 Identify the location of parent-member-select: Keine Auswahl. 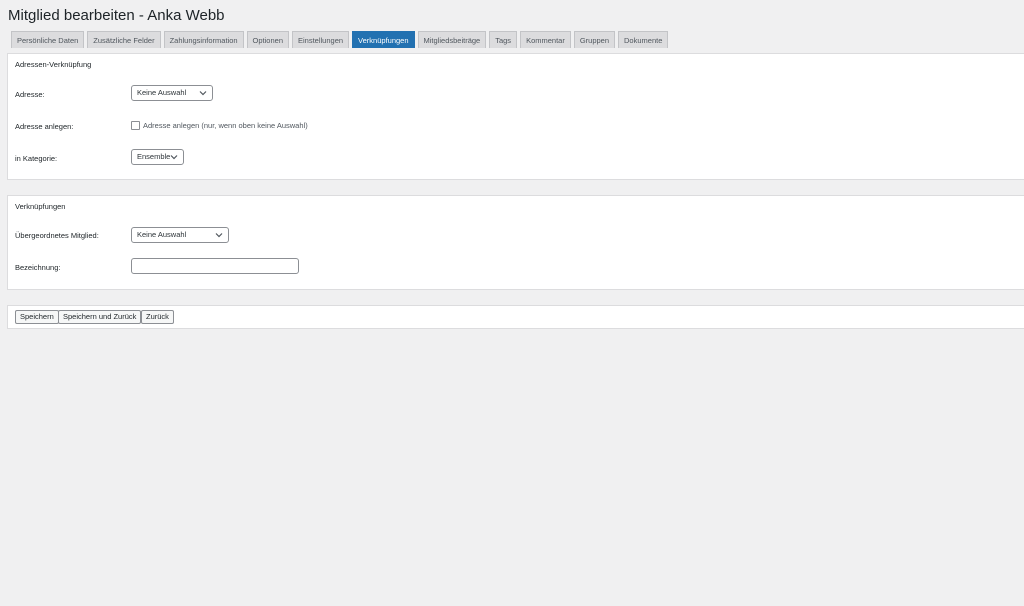
(180, 235).